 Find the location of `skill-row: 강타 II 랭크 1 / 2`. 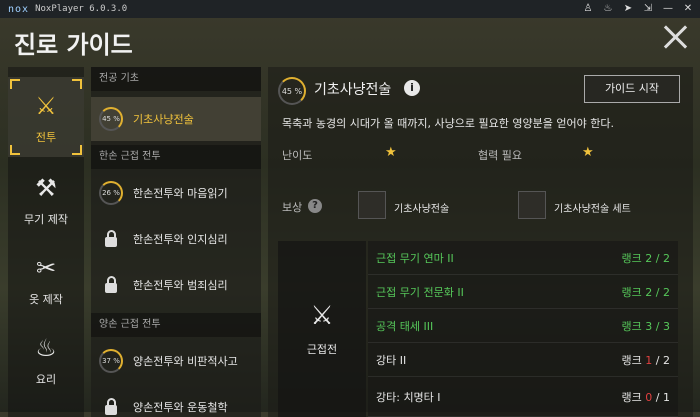

skill-row: 강타 II 랭크 1 / 2 is located at coordinates (523, 360).